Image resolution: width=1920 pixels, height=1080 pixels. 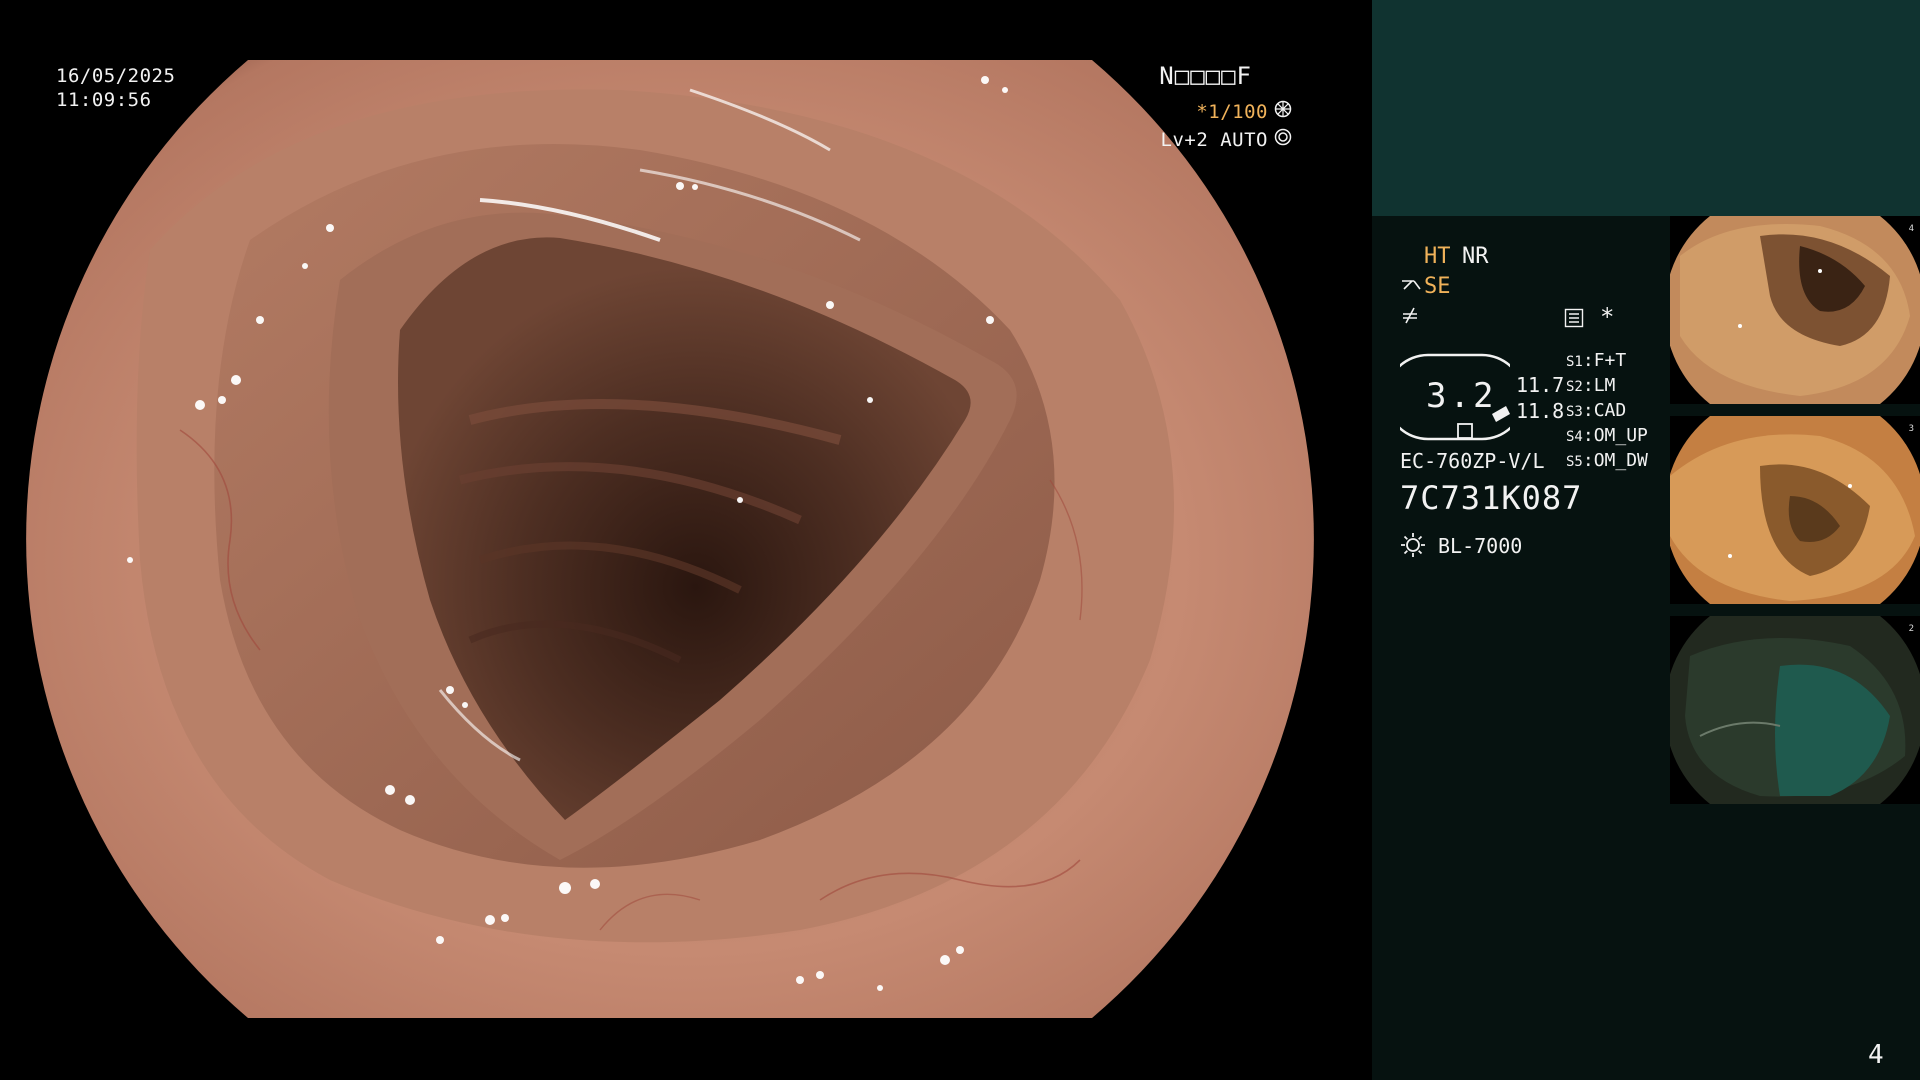 I want to click on light-source-model: BL-7000, so click(x=1480, y=546).